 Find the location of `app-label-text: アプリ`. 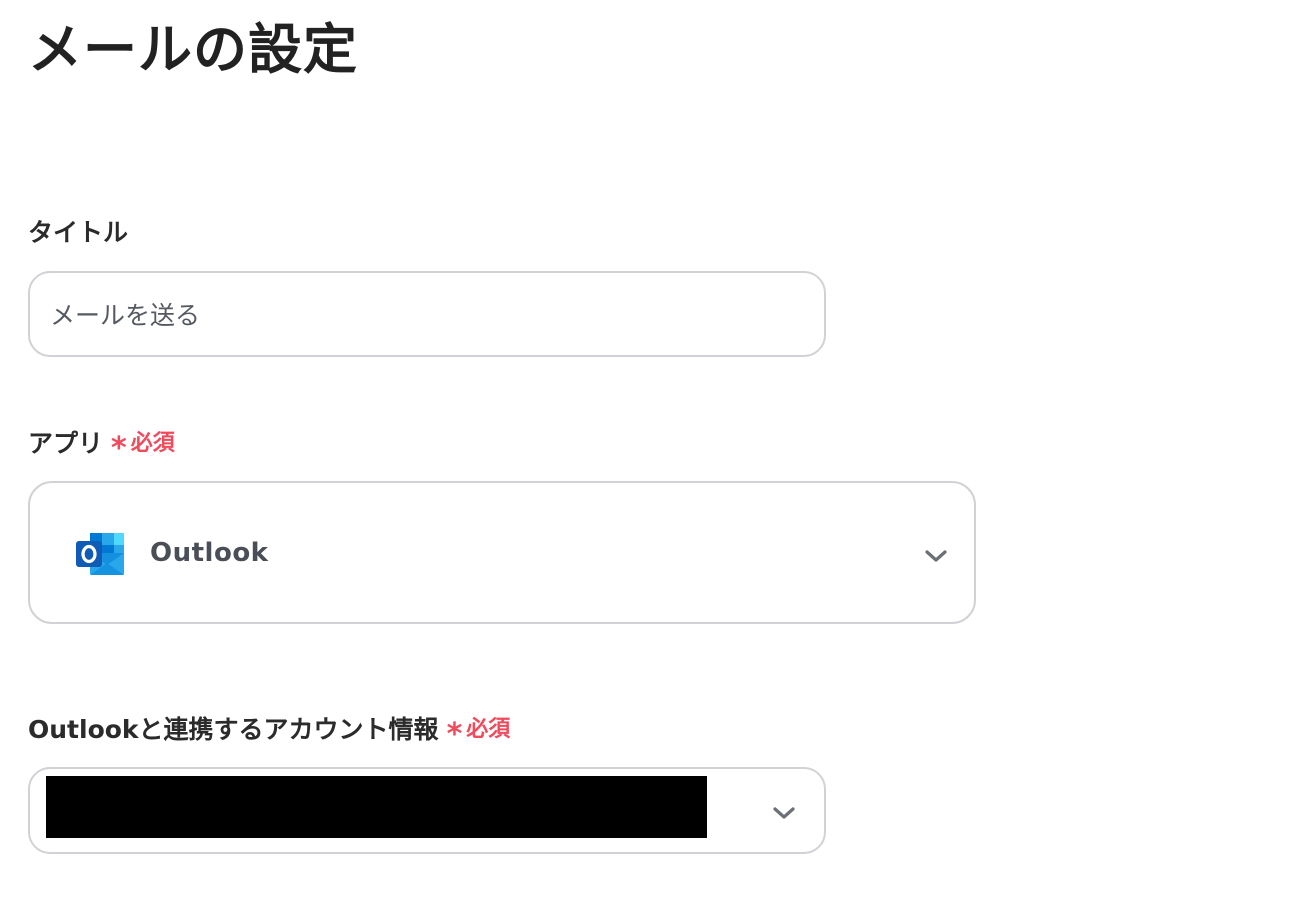

app-label-text: アプリ is located at coordinates (66, 443).